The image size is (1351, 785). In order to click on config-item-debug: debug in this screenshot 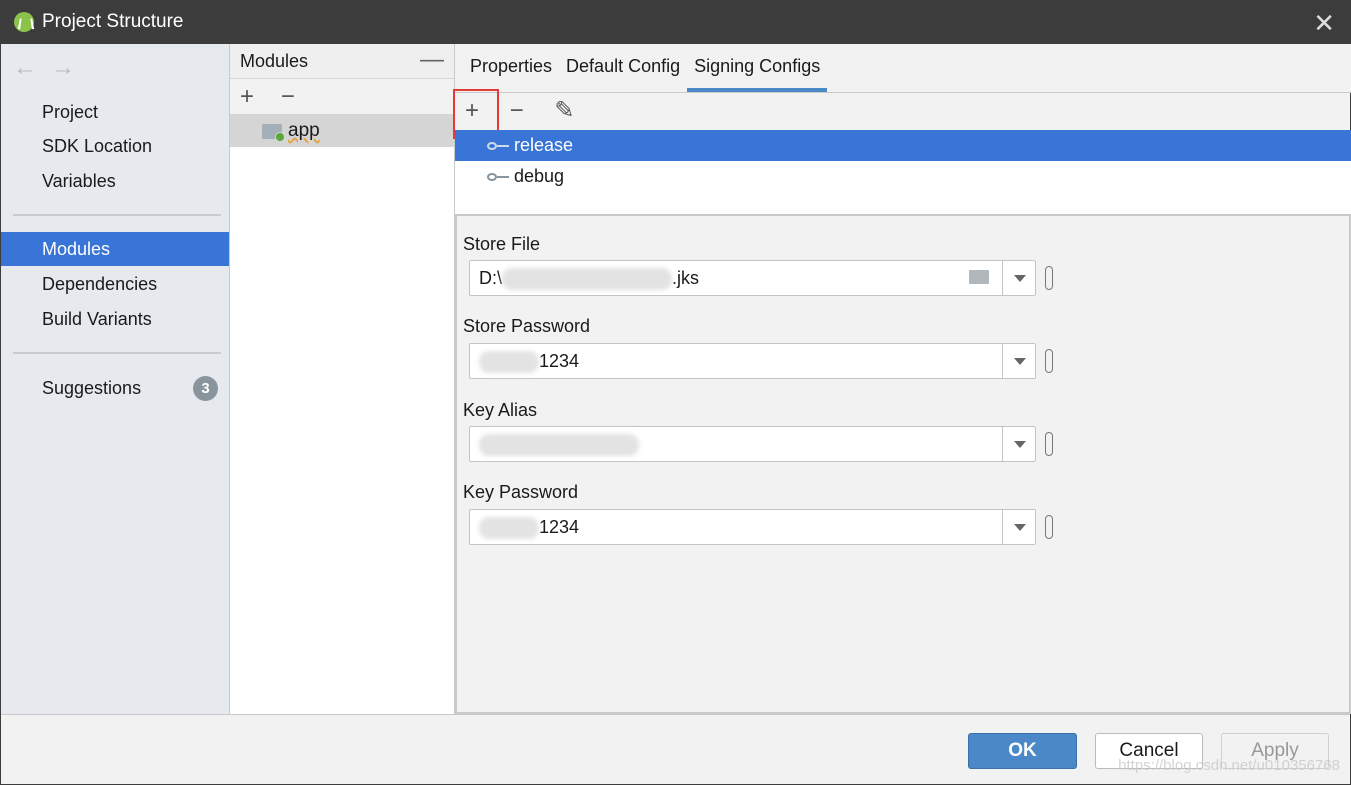, I will do `click(903, 176)`.